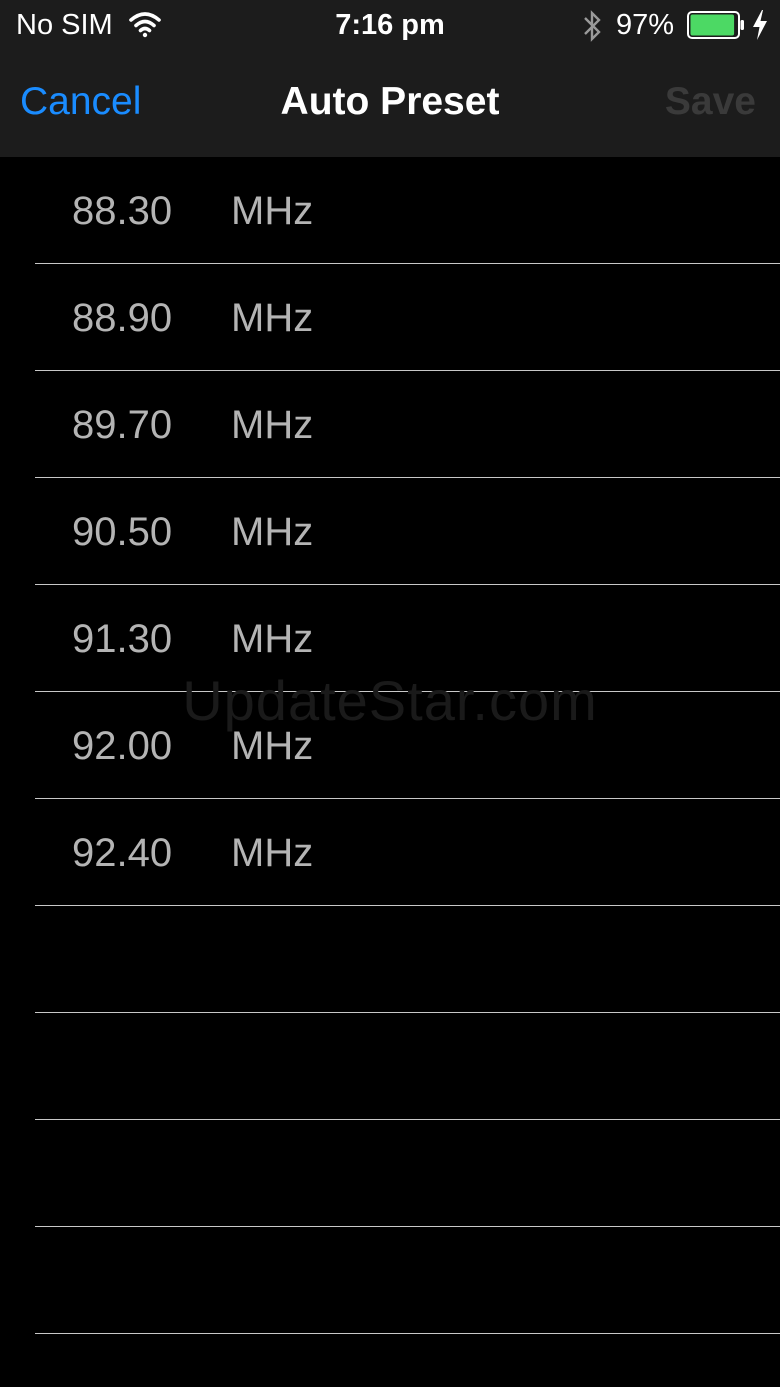 This screenshot has width=780, height=1387. What do you see at coordinates (645, 25) in the screenshot?
I see `battery-percent: 97%` at bounding box center [645, 25].